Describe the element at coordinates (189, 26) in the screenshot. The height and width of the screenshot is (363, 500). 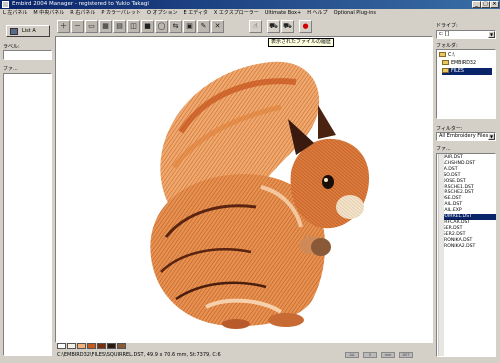
I see `print-icon: ▣` at that location.